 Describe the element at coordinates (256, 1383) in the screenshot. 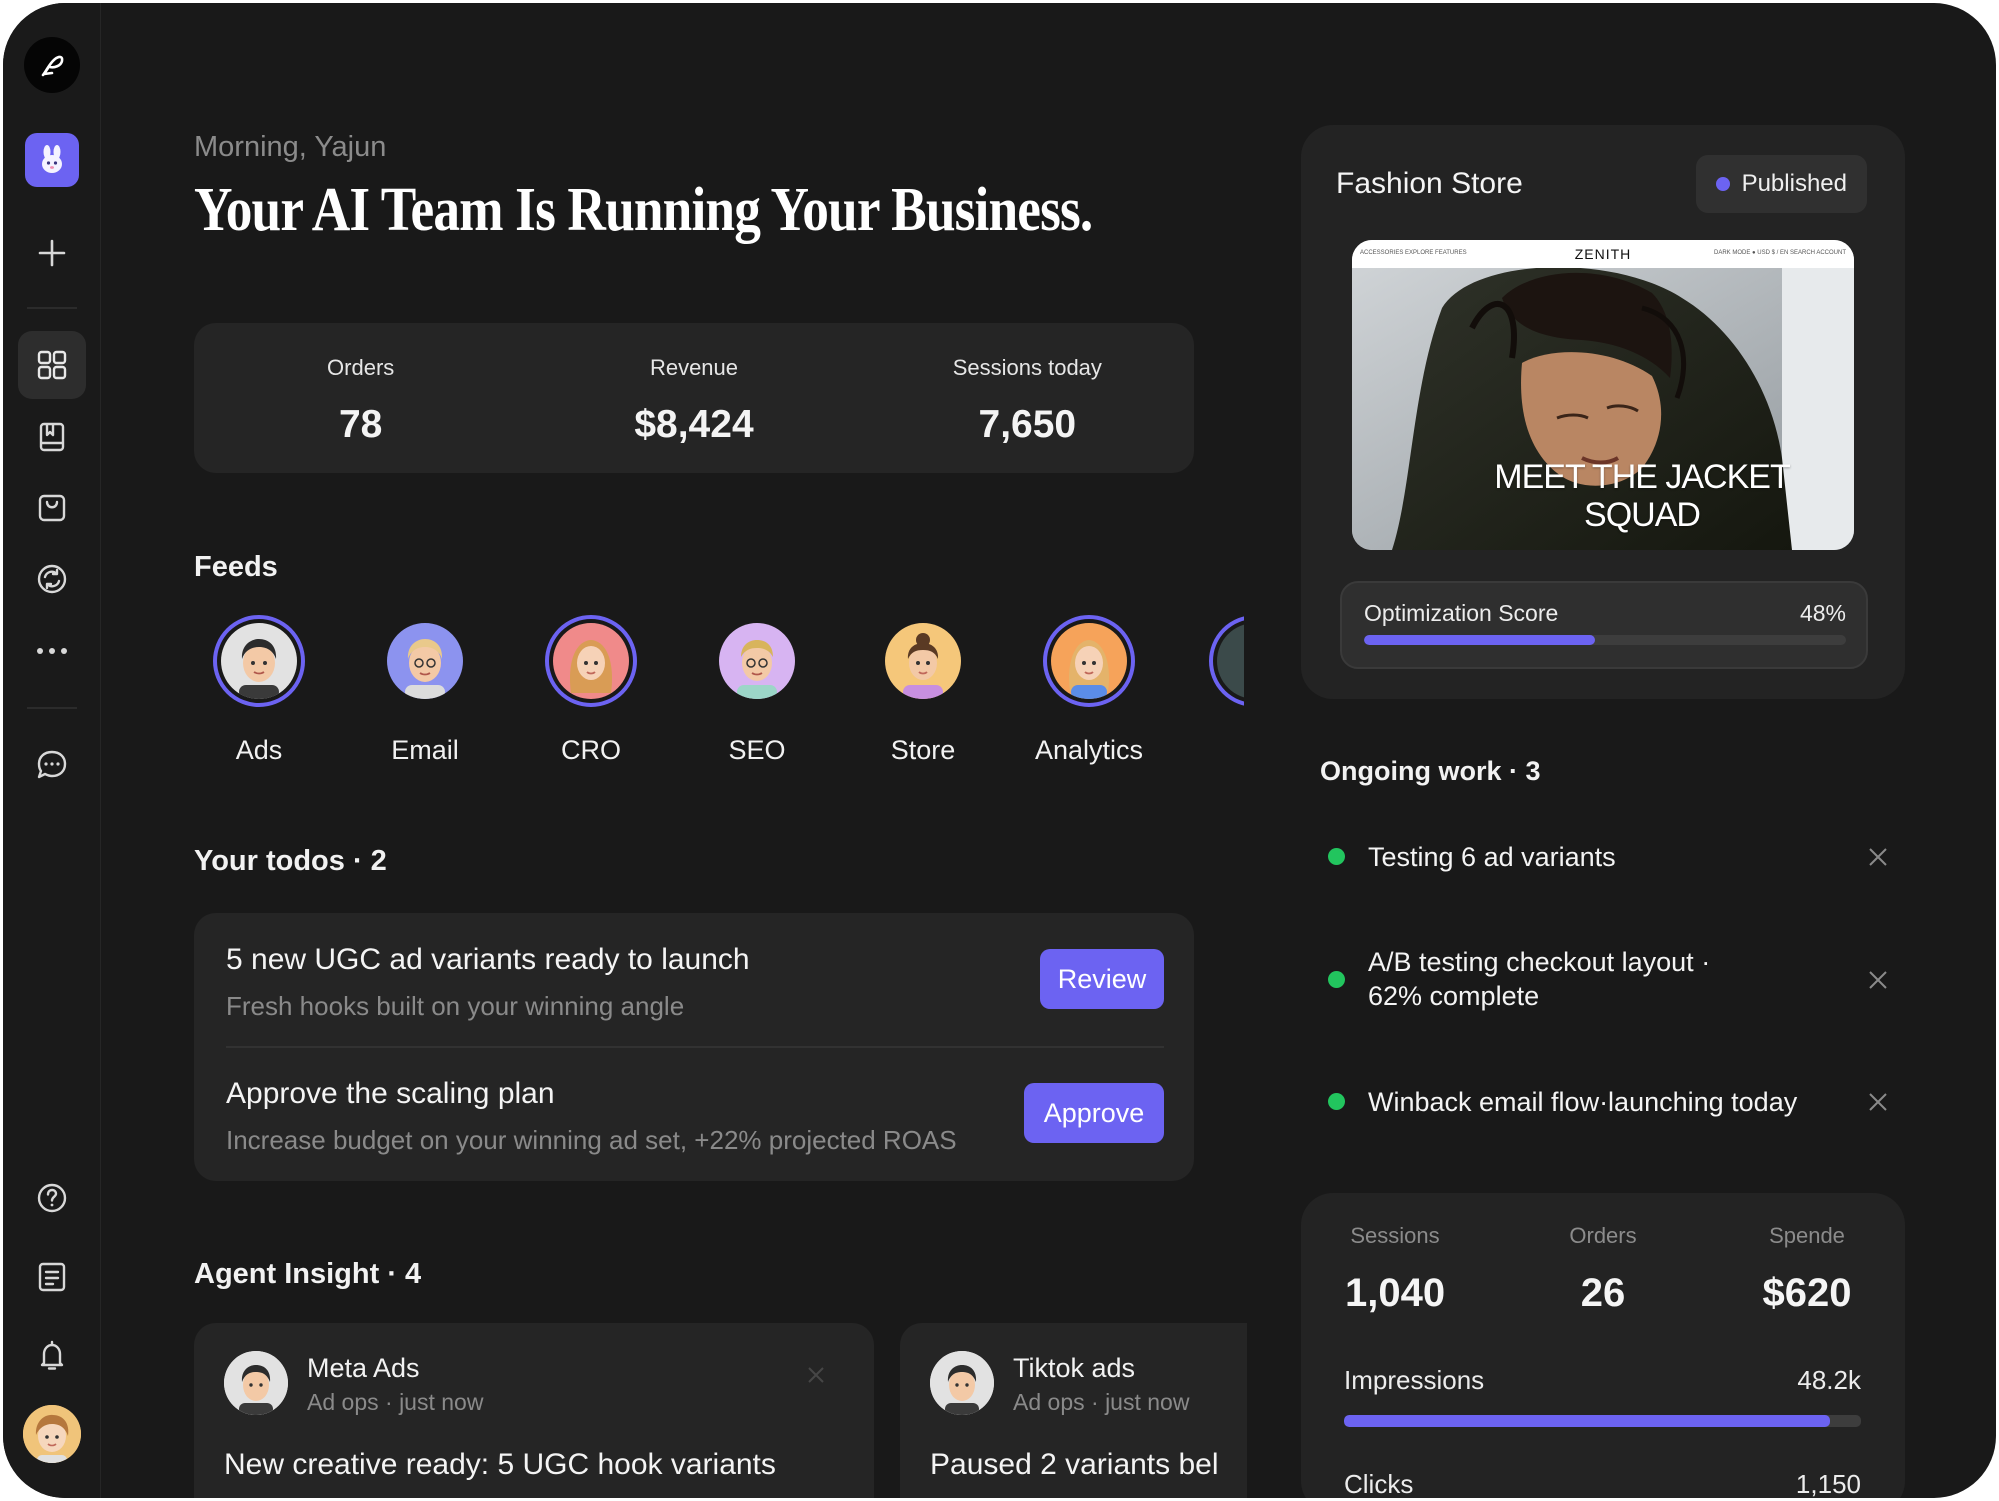

I see `agent-avatar` at that location.